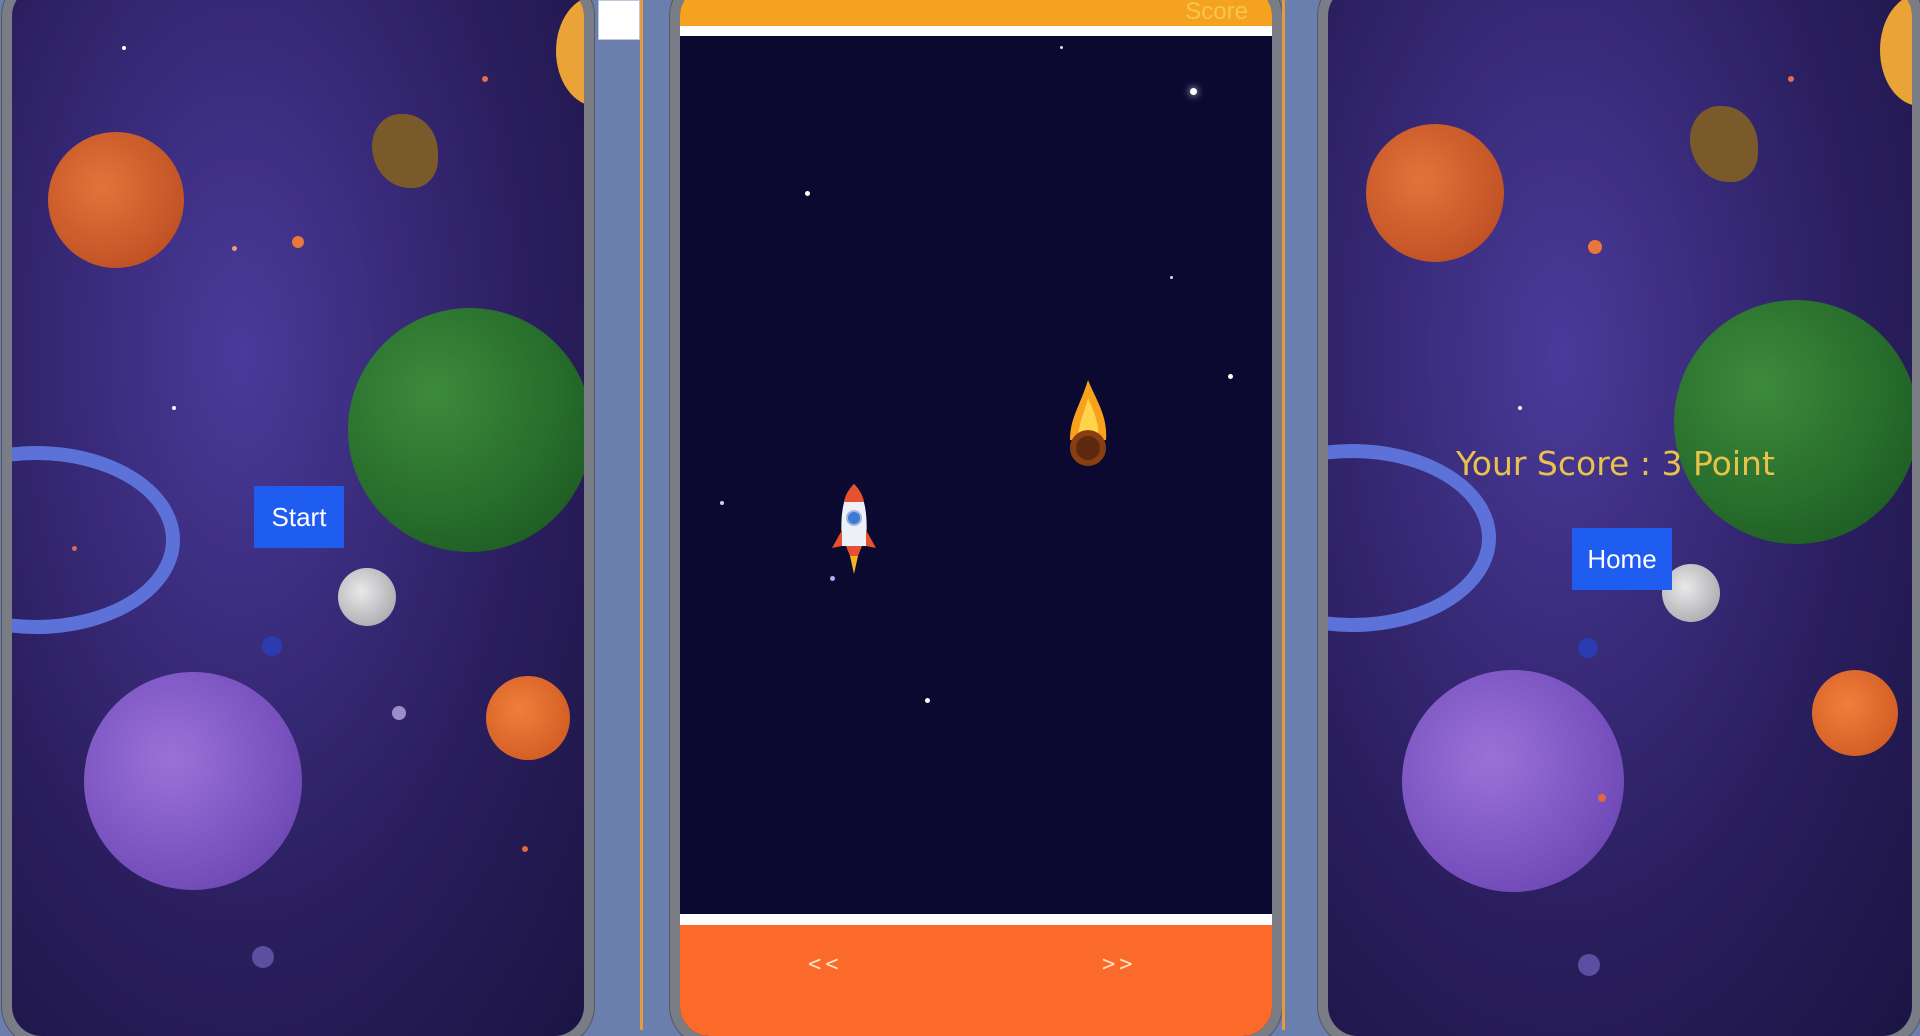 The height and width of the screenshot is (1036, 1920). Describe the element at coordinates (1216, 12) in the screenshot. I see `score-label: Score` at that location.